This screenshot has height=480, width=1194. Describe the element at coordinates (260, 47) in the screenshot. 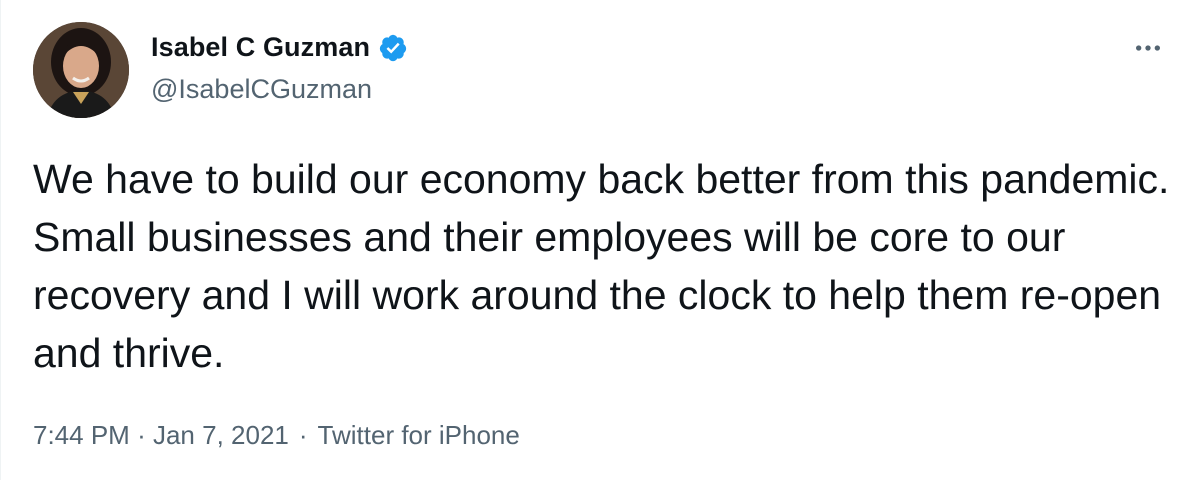

I see `author-display-name: Isabel C Guzman` at that location.